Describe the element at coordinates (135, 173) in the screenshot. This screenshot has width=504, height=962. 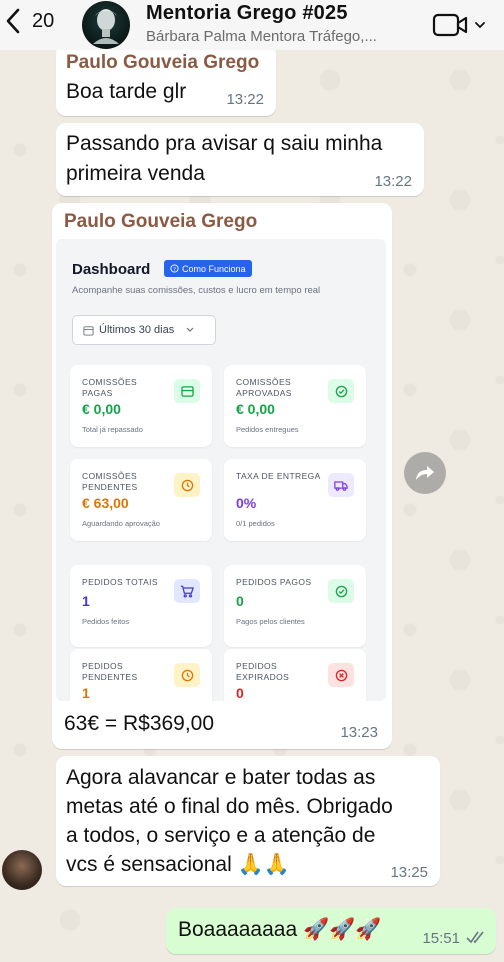
I see `message-text-line: primeira venda` at that location.